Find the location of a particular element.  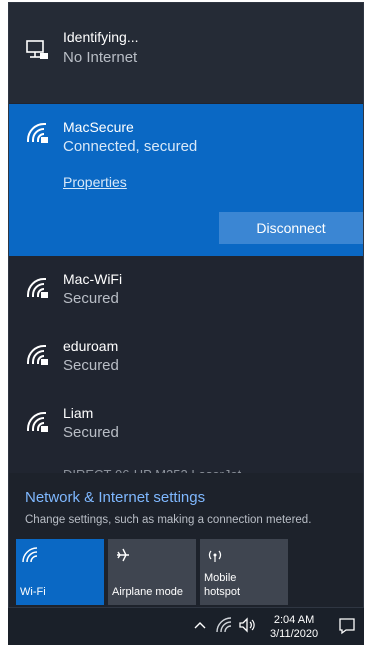

wifi-toggle-tile: Wi-Fi is located at coordinates (60, 572).